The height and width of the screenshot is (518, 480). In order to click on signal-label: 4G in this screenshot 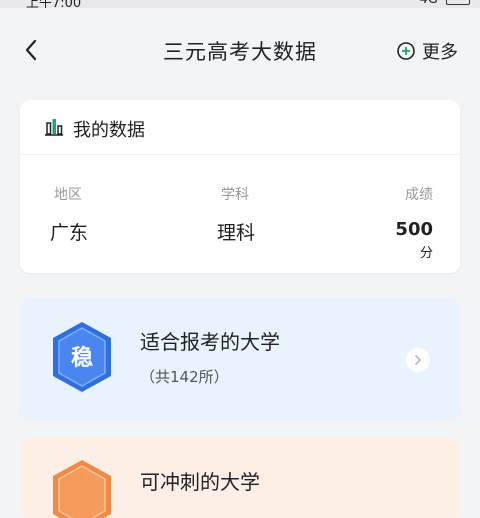, I will do `click(429, 3)`.